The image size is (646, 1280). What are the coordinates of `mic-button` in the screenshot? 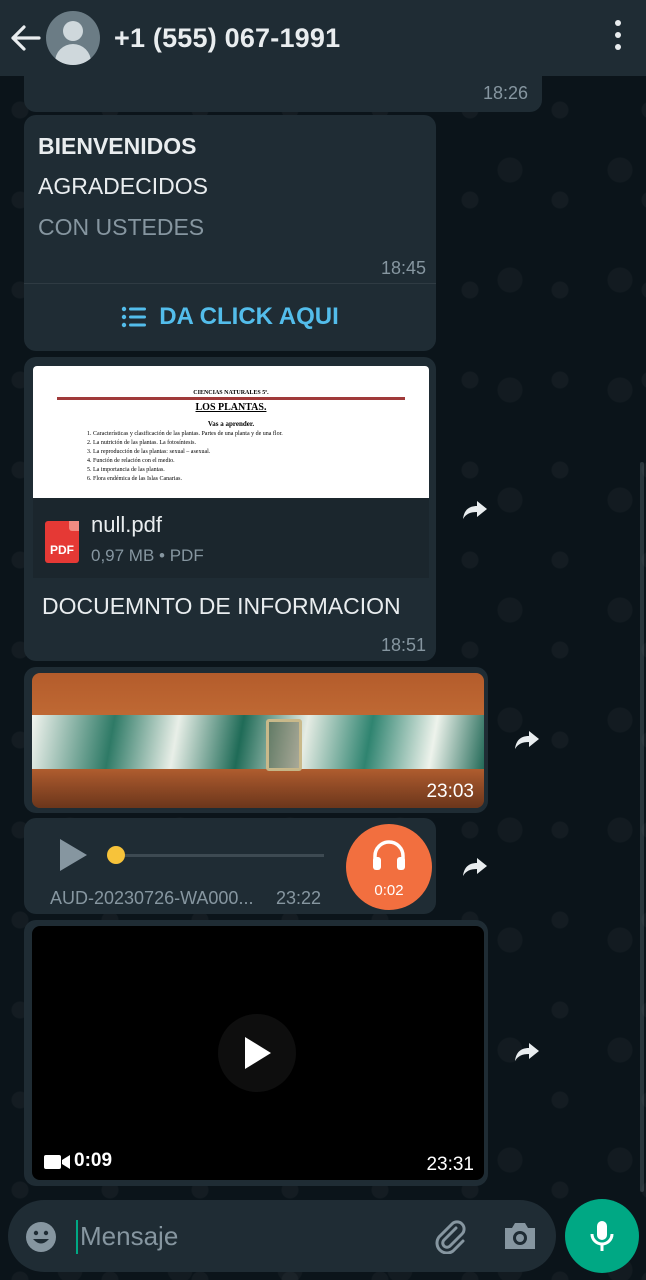 It's located at (602, 1236).